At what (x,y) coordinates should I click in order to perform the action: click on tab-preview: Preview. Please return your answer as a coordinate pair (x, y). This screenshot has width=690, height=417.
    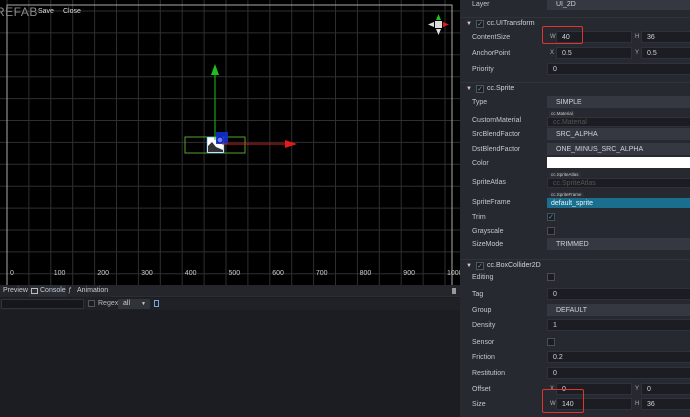
    Looking at the image, I should click on (15, 291).